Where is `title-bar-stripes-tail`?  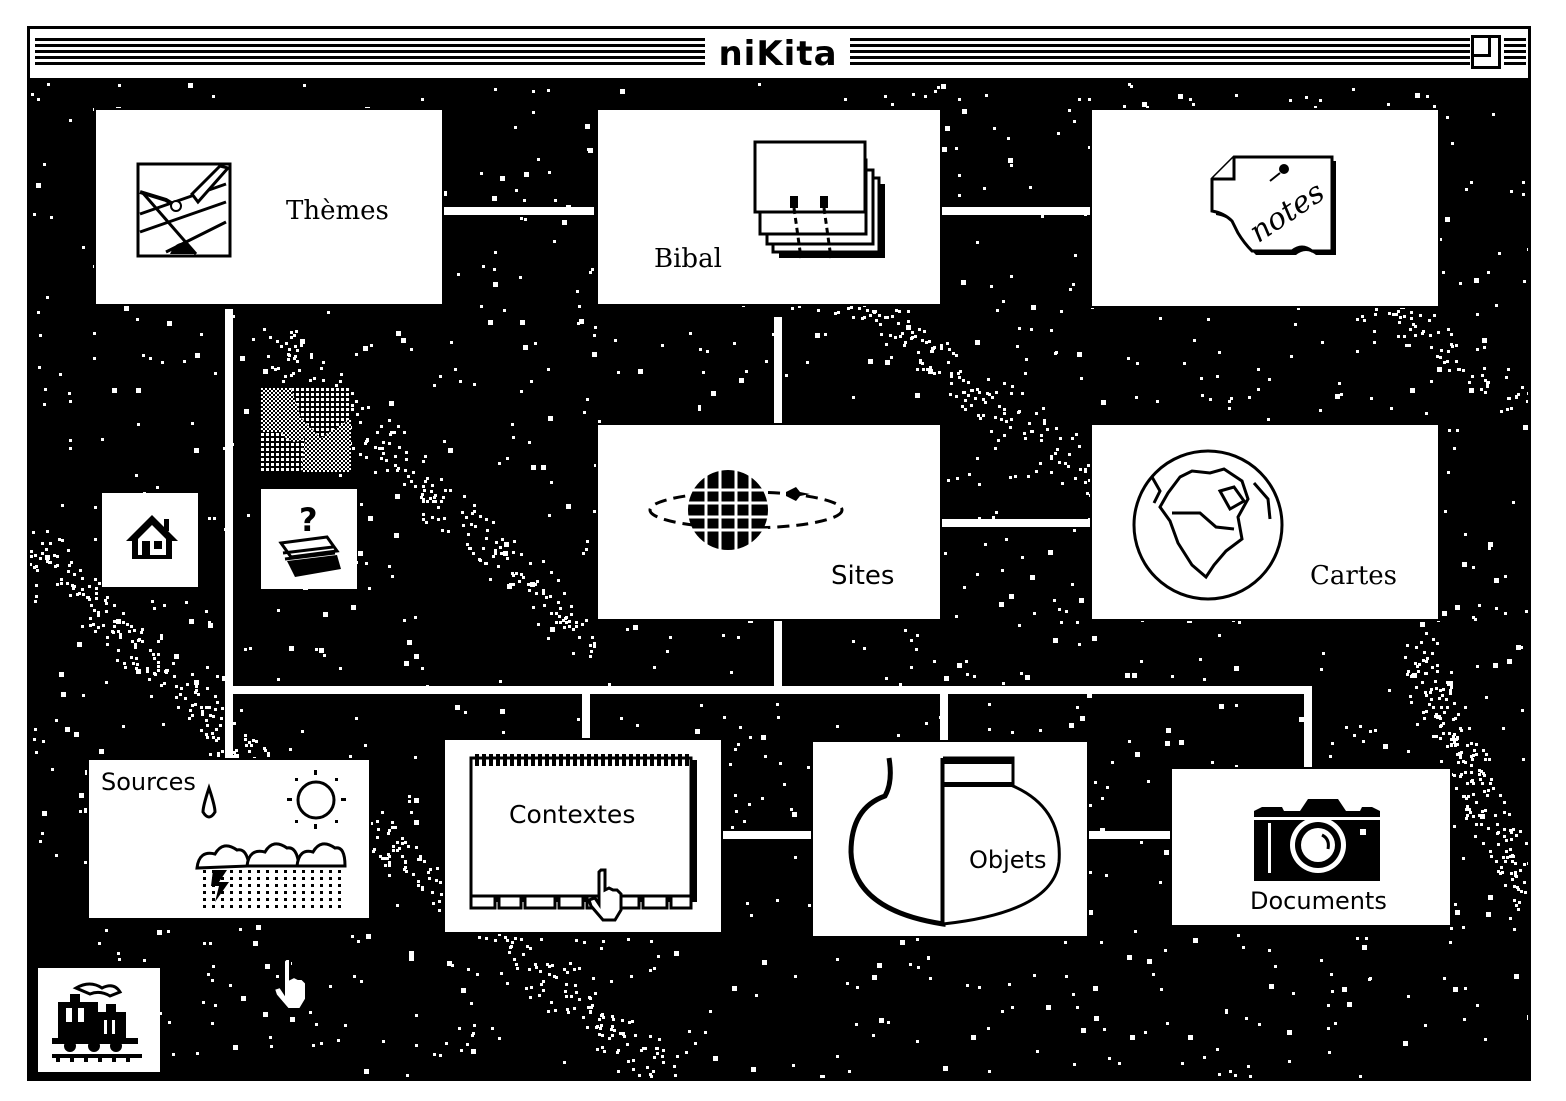 title-bar-stripes-tail is located at coordinates (1515, 53).